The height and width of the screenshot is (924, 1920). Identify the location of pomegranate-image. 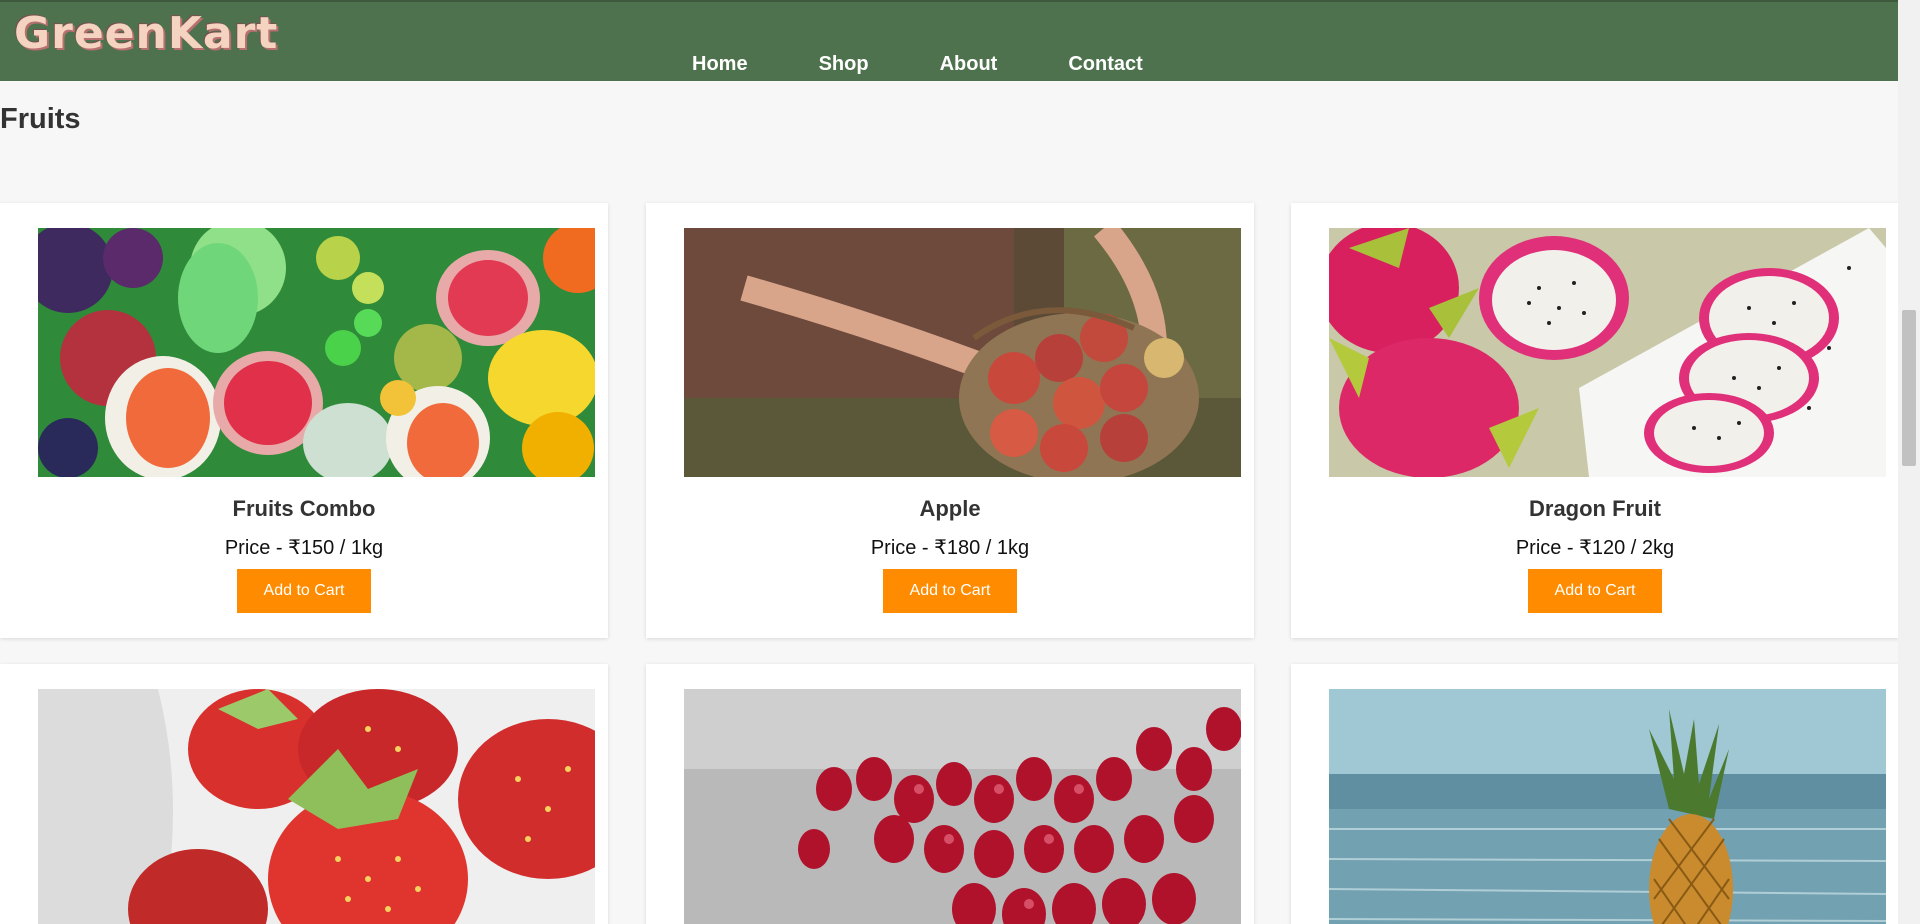
(962, 806).